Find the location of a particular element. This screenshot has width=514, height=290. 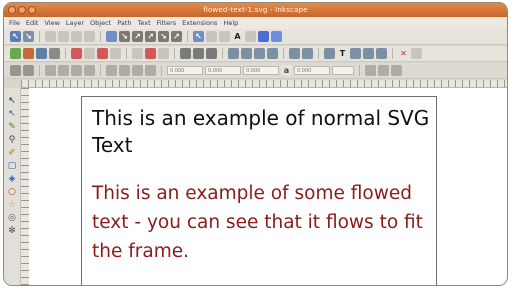

select-all-layers-icon is located at coordinates (28, 70).